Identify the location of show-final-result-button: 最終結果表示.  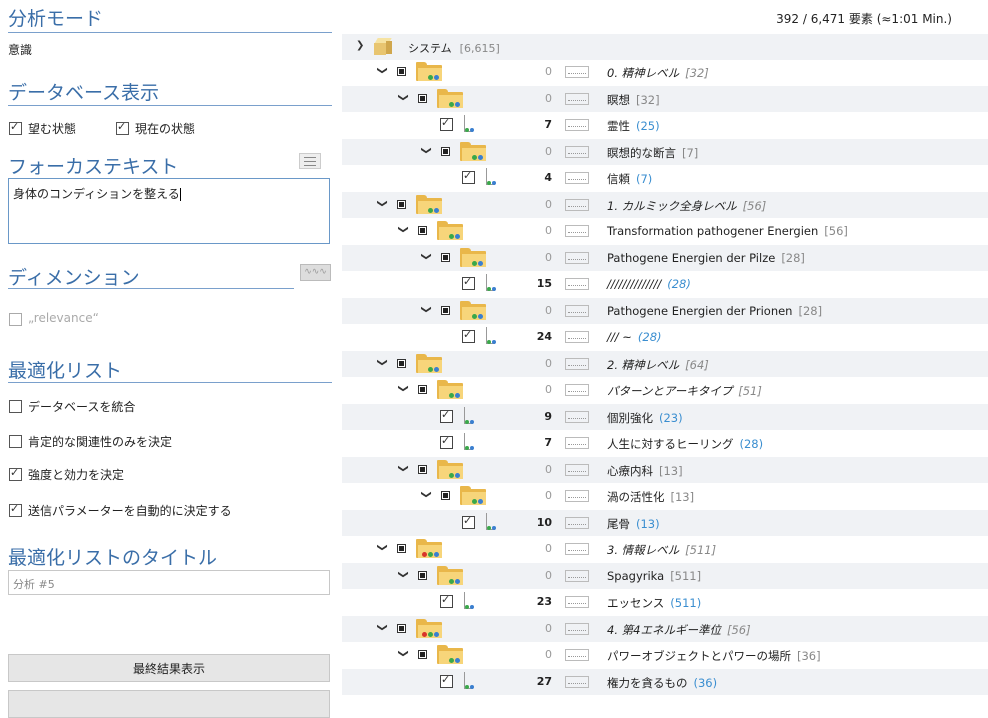
(169, 668).